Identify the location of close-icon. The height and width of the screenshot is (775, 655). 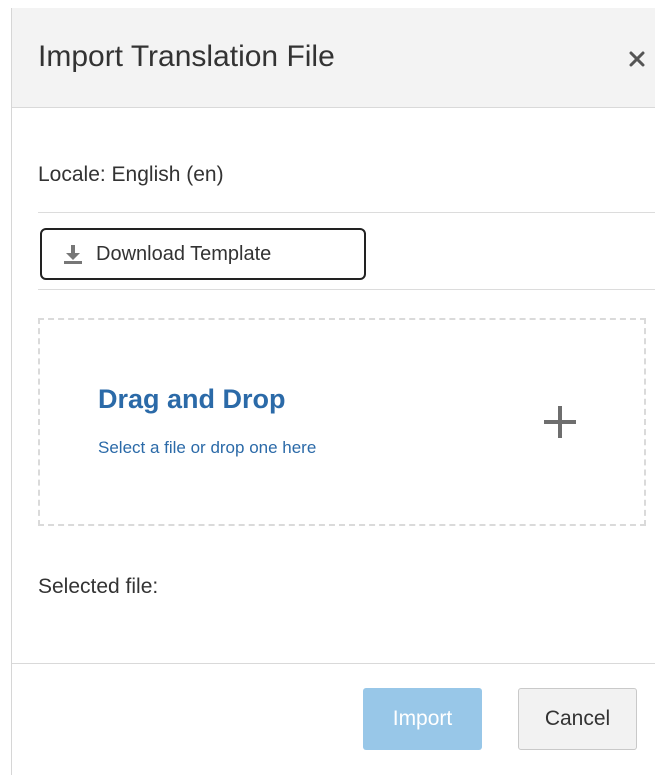
(637, 59).